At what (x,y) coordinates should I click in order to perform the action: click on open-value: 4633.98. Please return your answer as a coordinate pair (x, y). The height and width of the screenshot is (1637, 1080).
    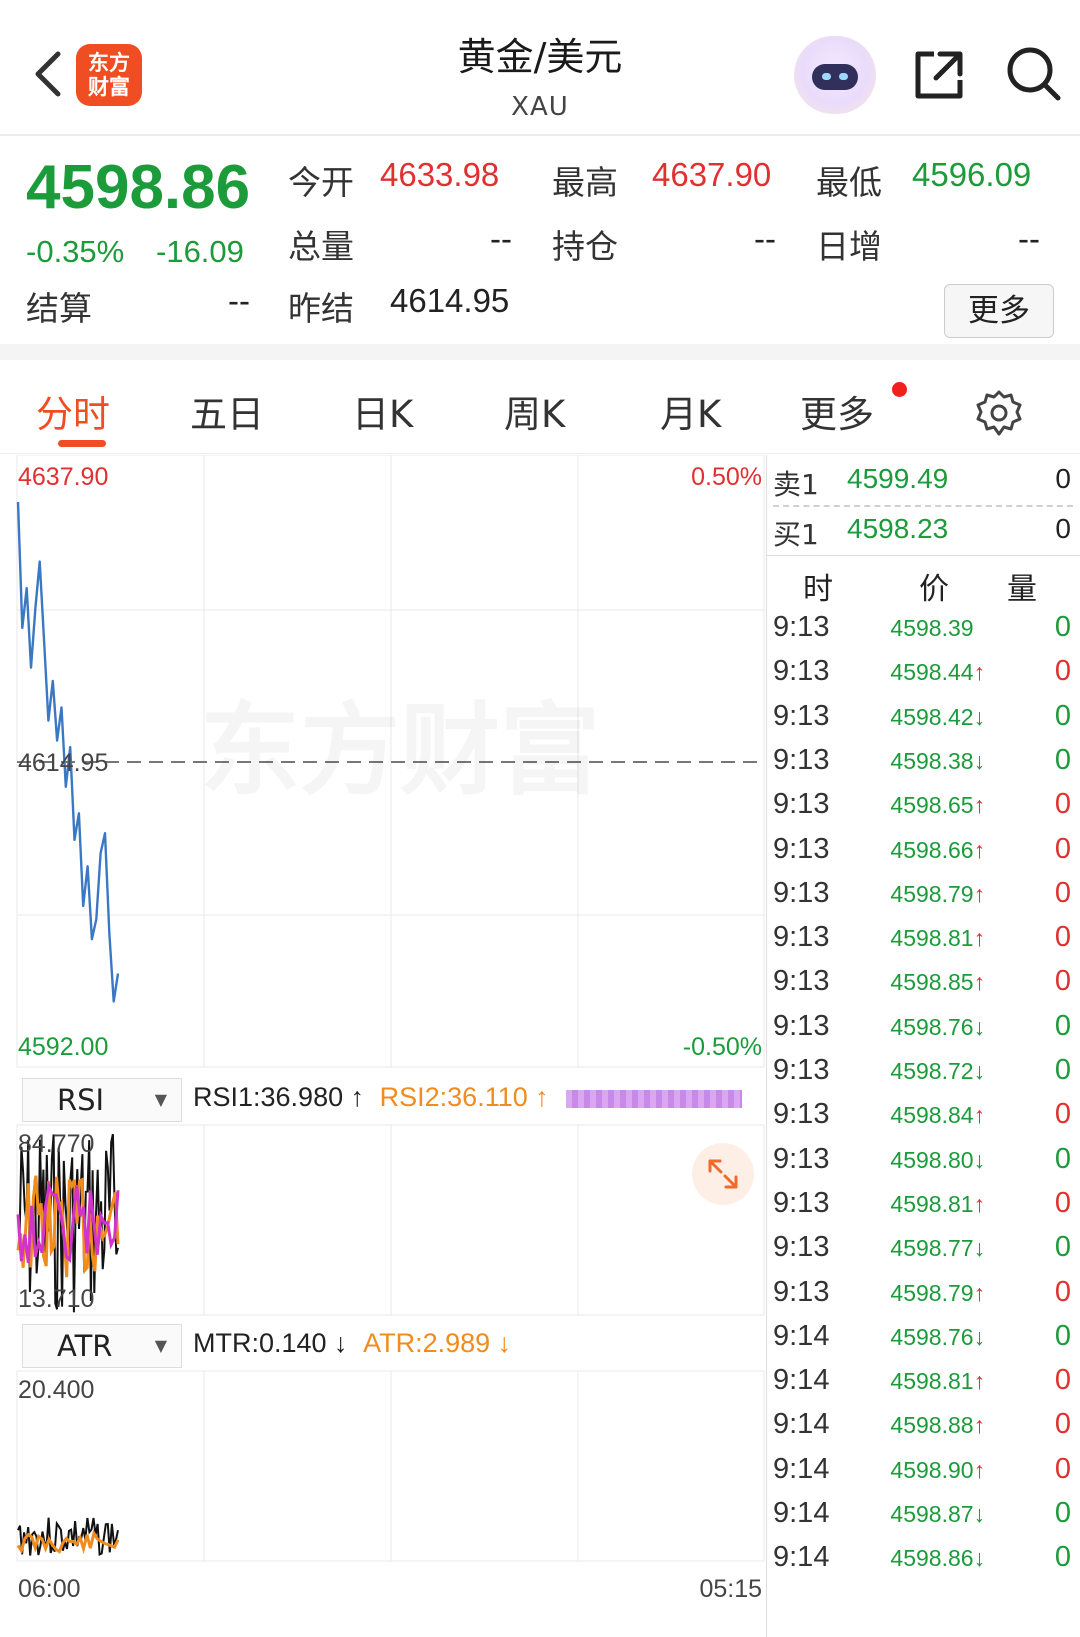
    Looking at the image, I should click on (440, 174).